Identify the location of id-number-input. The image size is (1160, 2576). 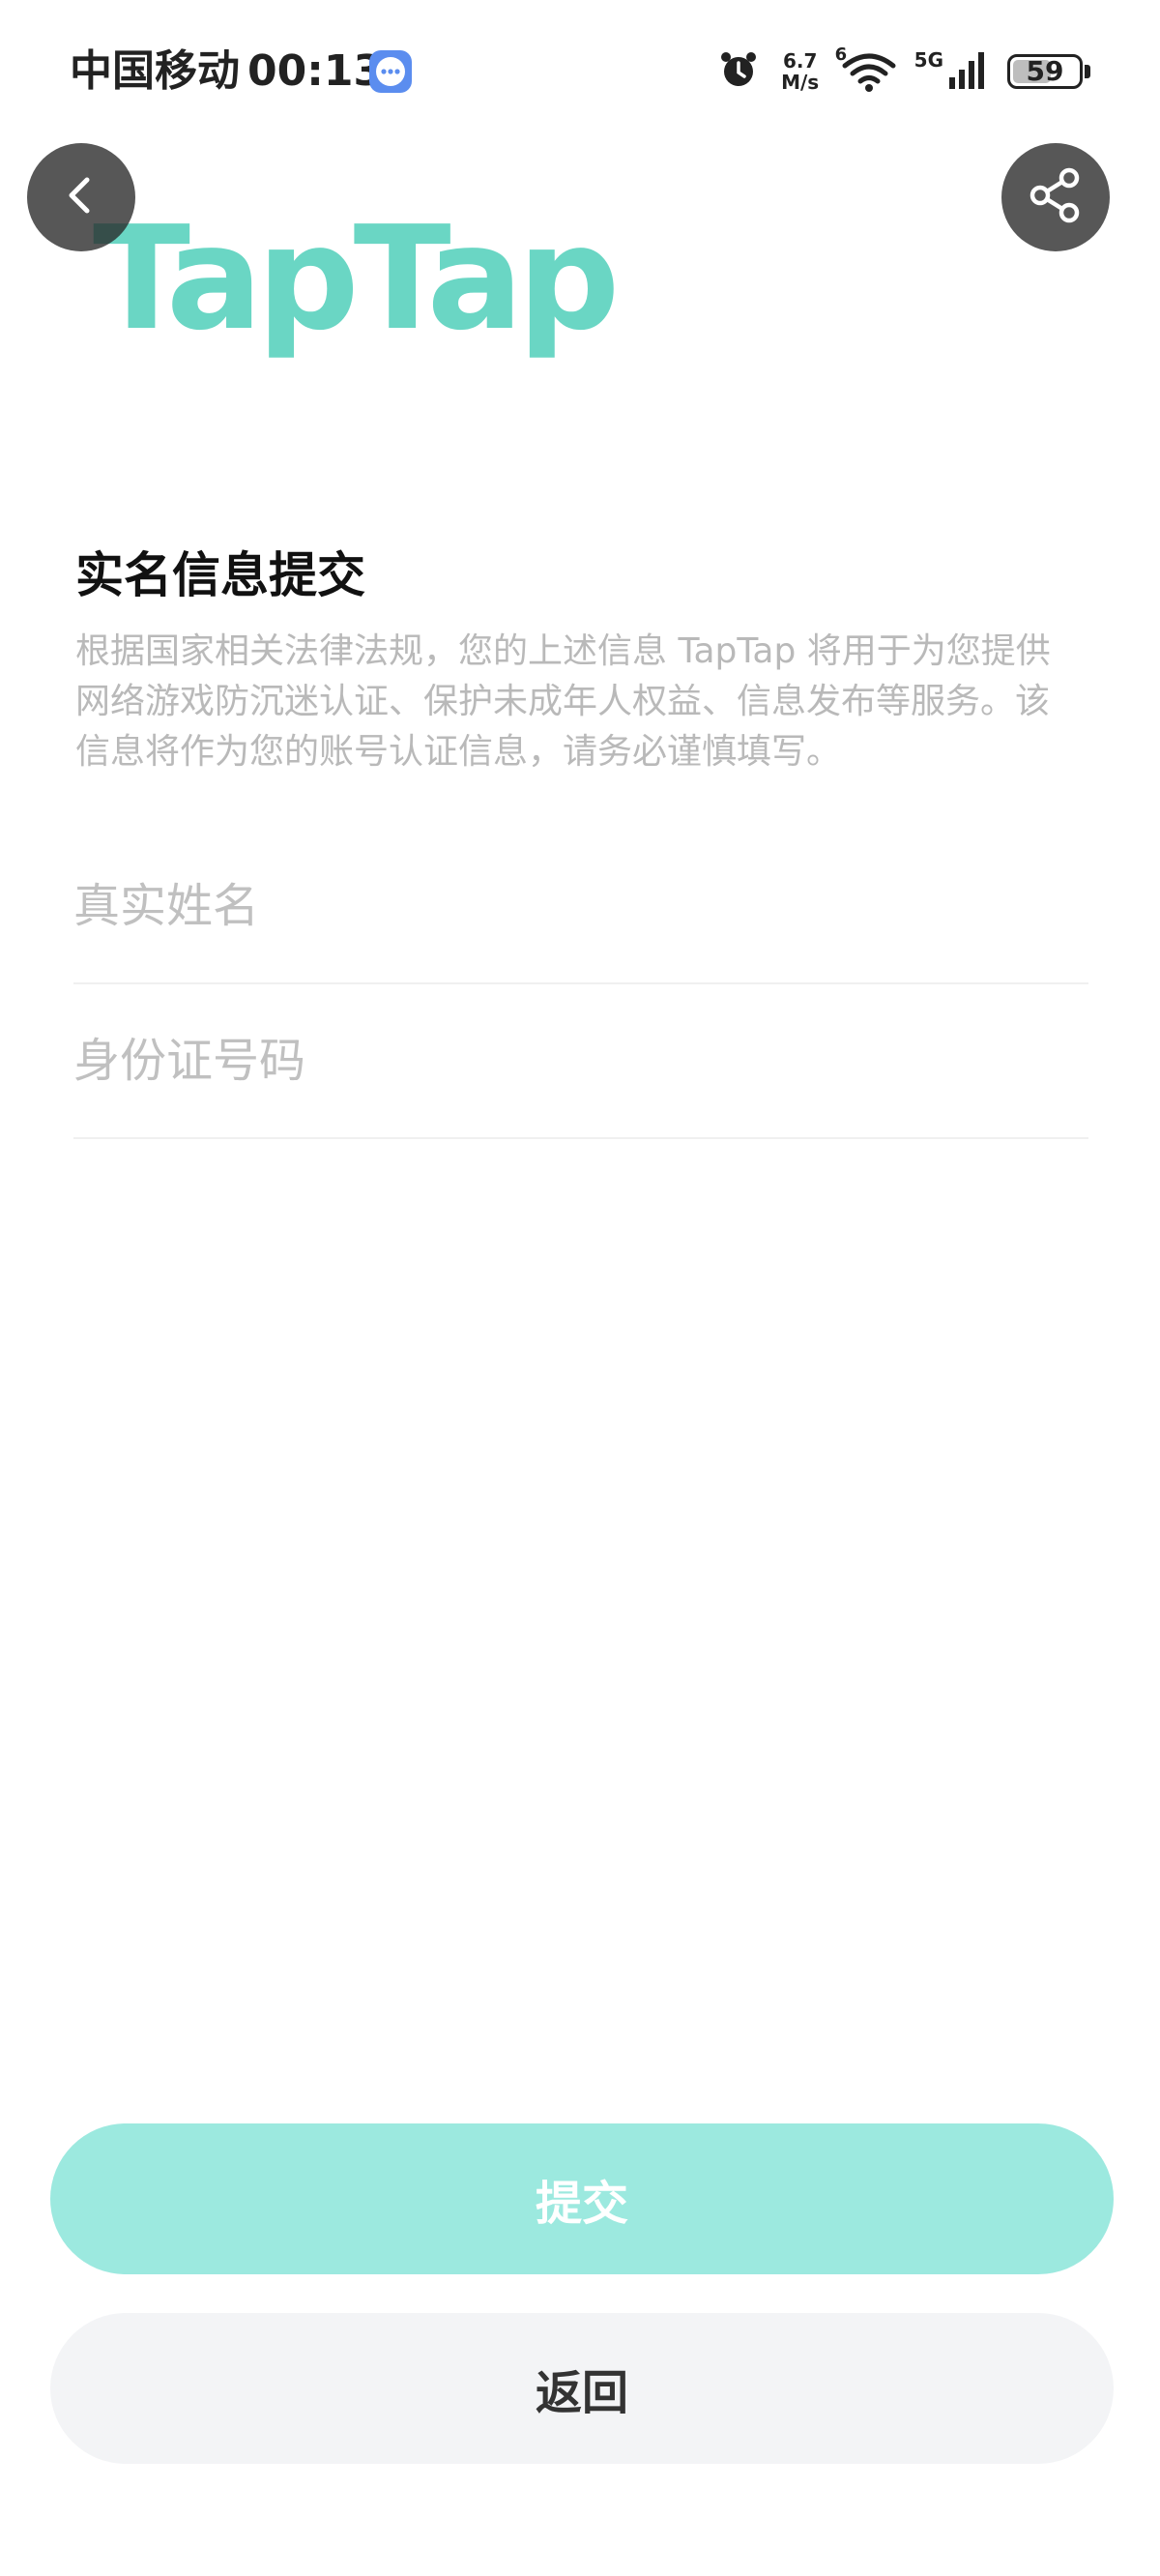
(580, 1060).